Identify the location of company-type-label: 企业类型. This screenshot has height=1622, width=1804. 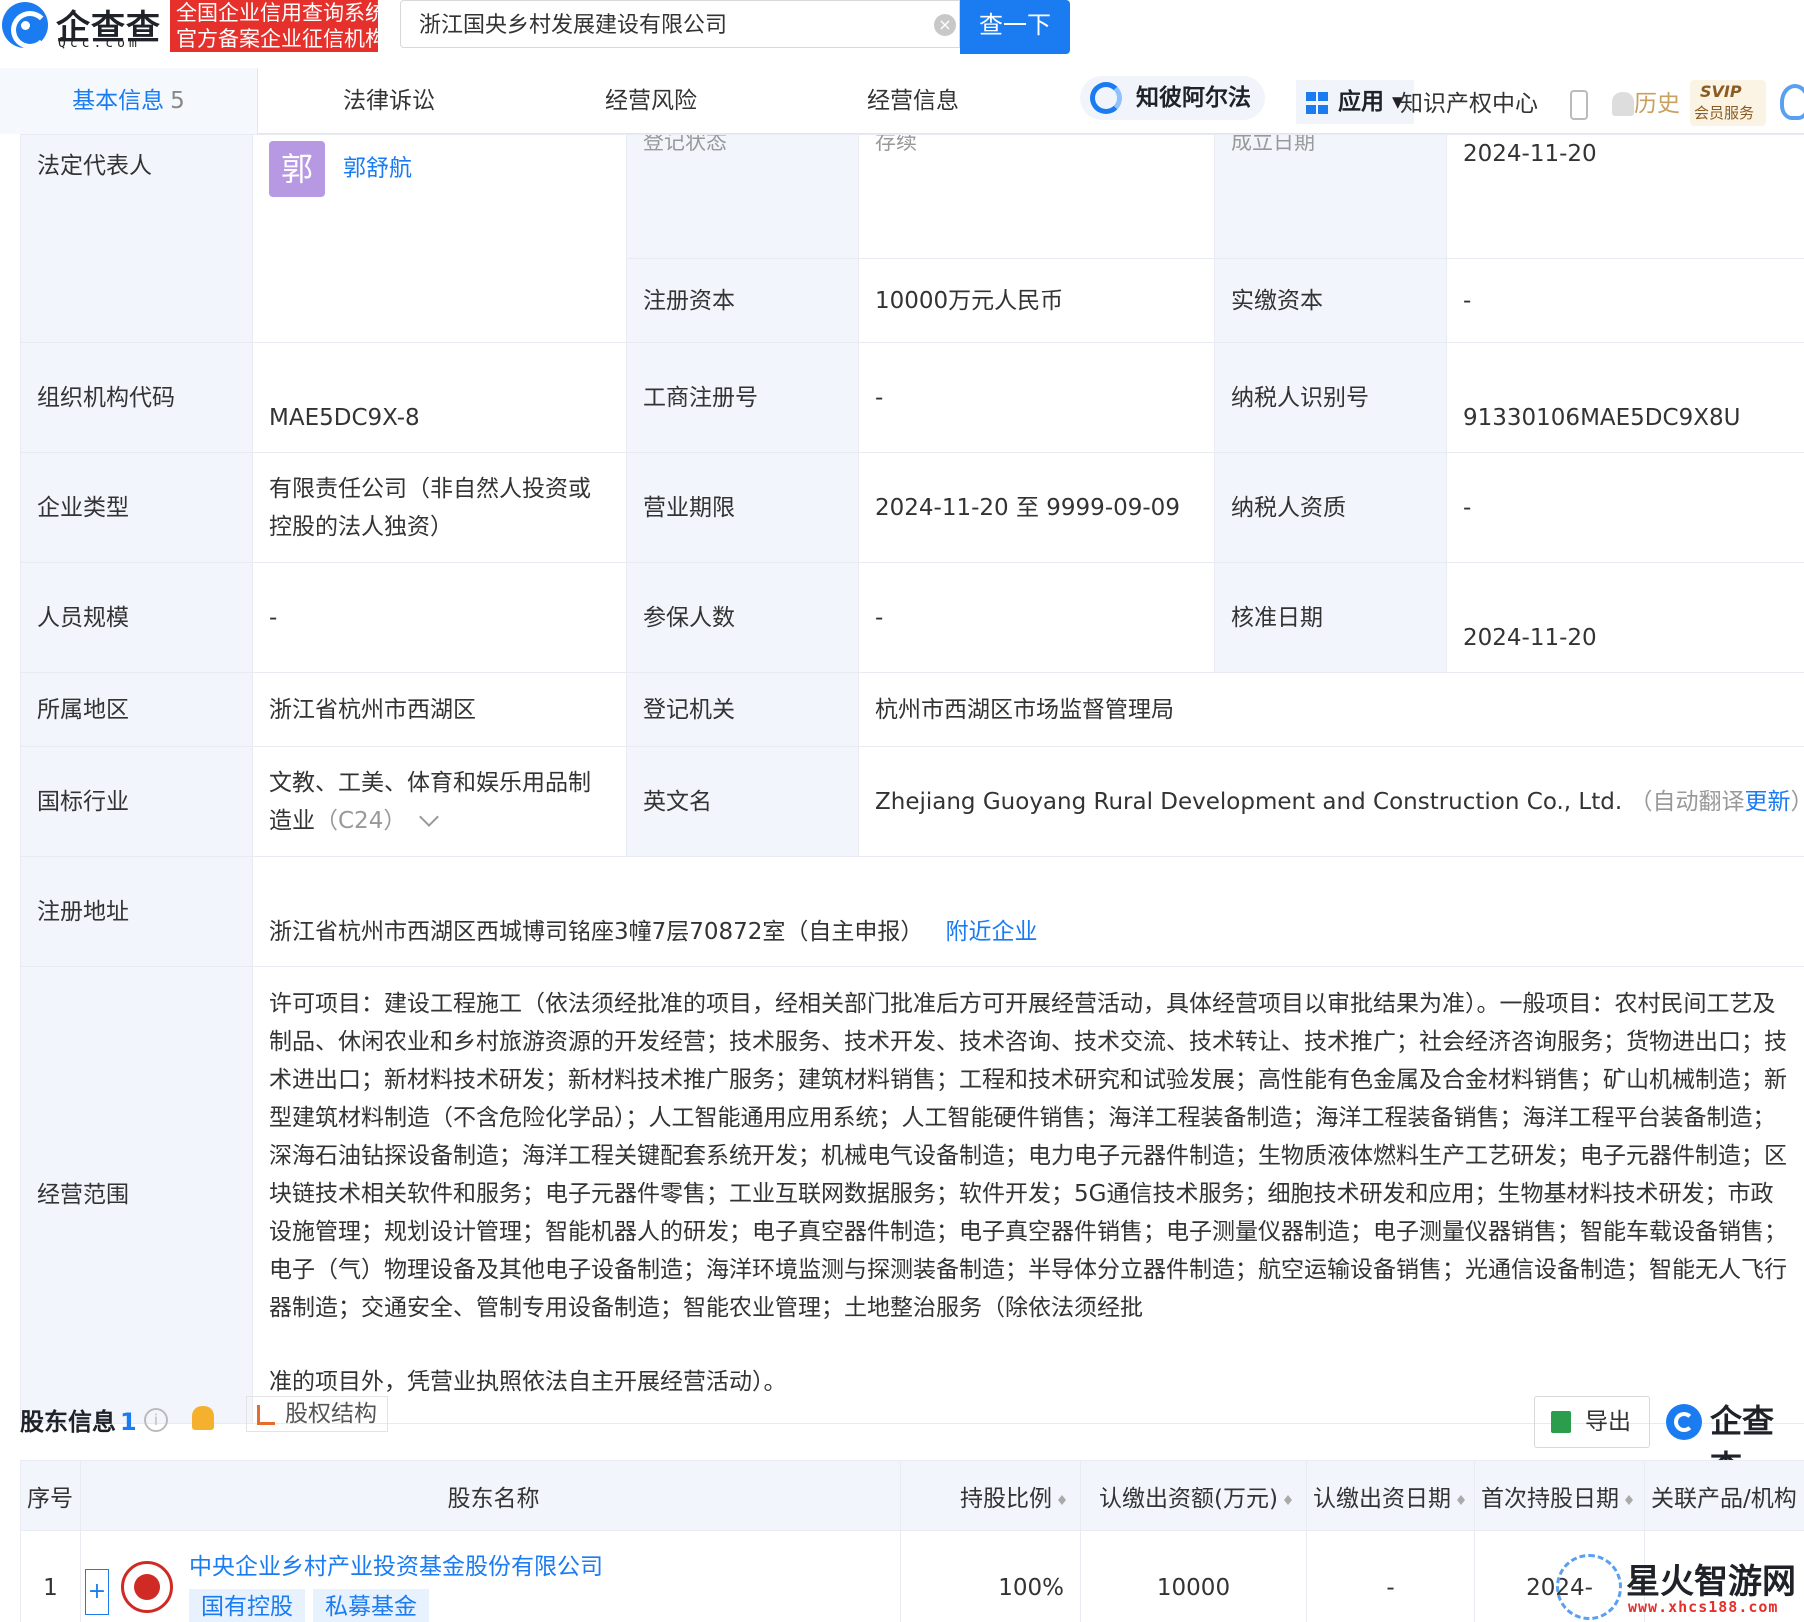
(136, 507).